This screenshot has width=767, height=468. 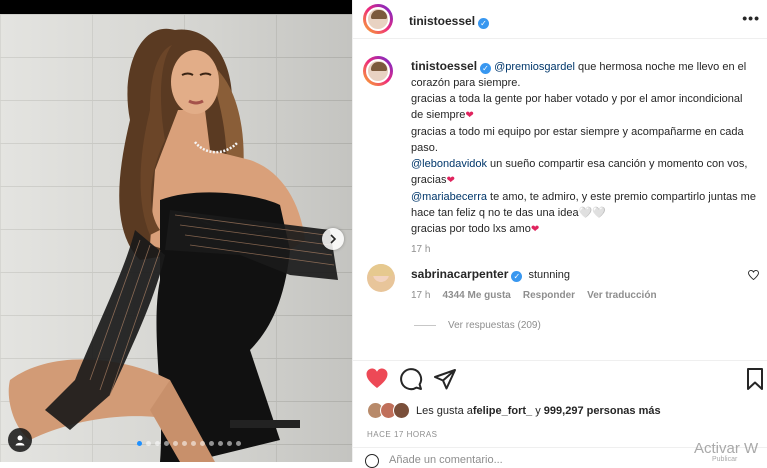 I want to click on commenter-avatar, so click(x=381, y=278).